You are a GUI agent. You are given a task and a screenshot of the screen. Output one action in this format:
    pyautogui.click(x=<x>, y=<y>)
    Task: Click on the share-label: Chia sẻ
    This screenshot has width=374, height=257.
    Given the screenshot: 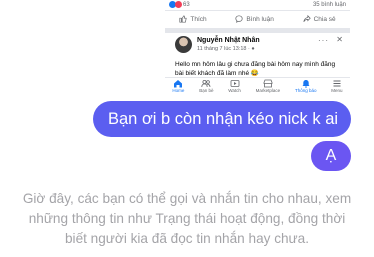 What is the action you would take?
    pyautogui.click(x=324, y=19)
    